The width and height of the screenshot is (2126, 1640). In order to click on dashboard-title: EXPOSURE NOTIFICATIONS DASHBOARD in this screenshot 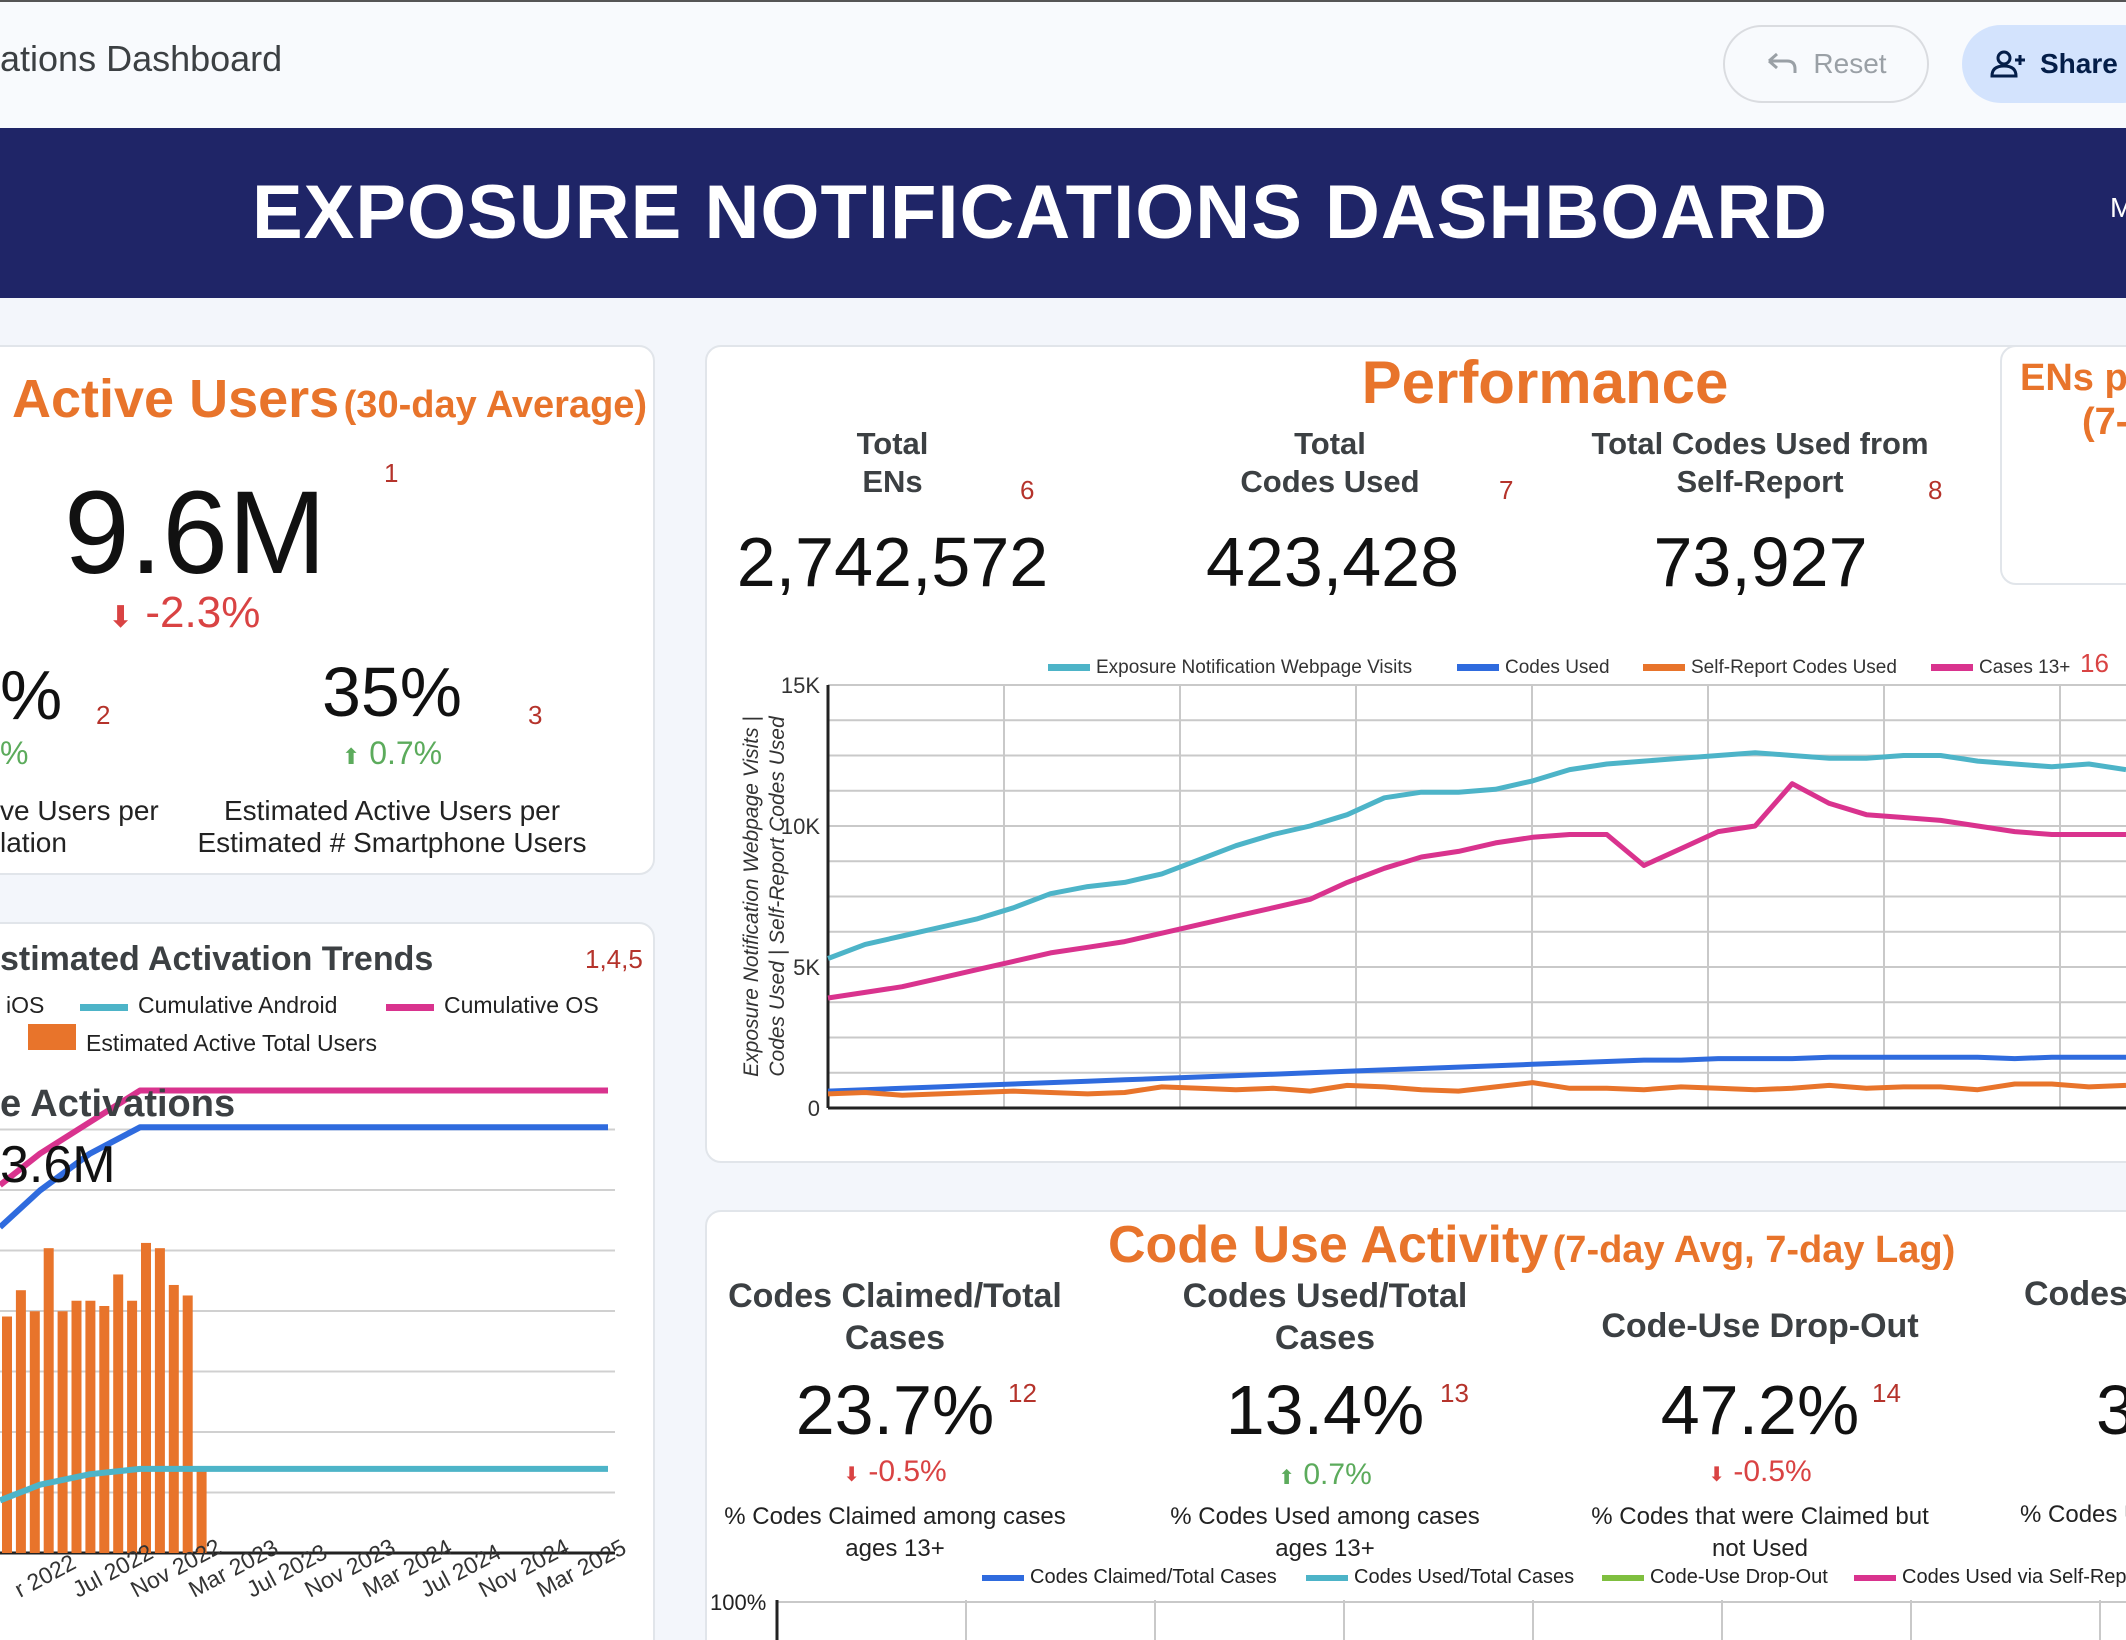, I will do `click(1039, 212)`.